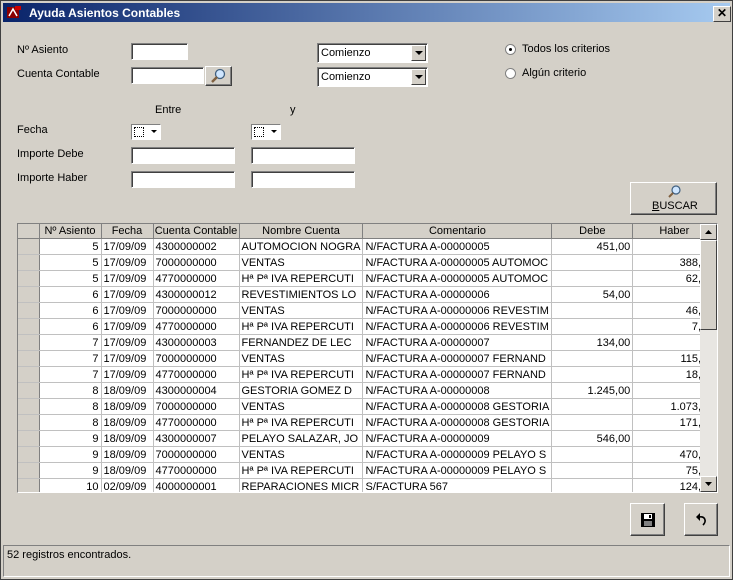 The height and width of the screenshot is (580, 733). What do you see at coordinates (701, 519) in the screenshot?
I see `undo-button` at bounding box center [701, 519].